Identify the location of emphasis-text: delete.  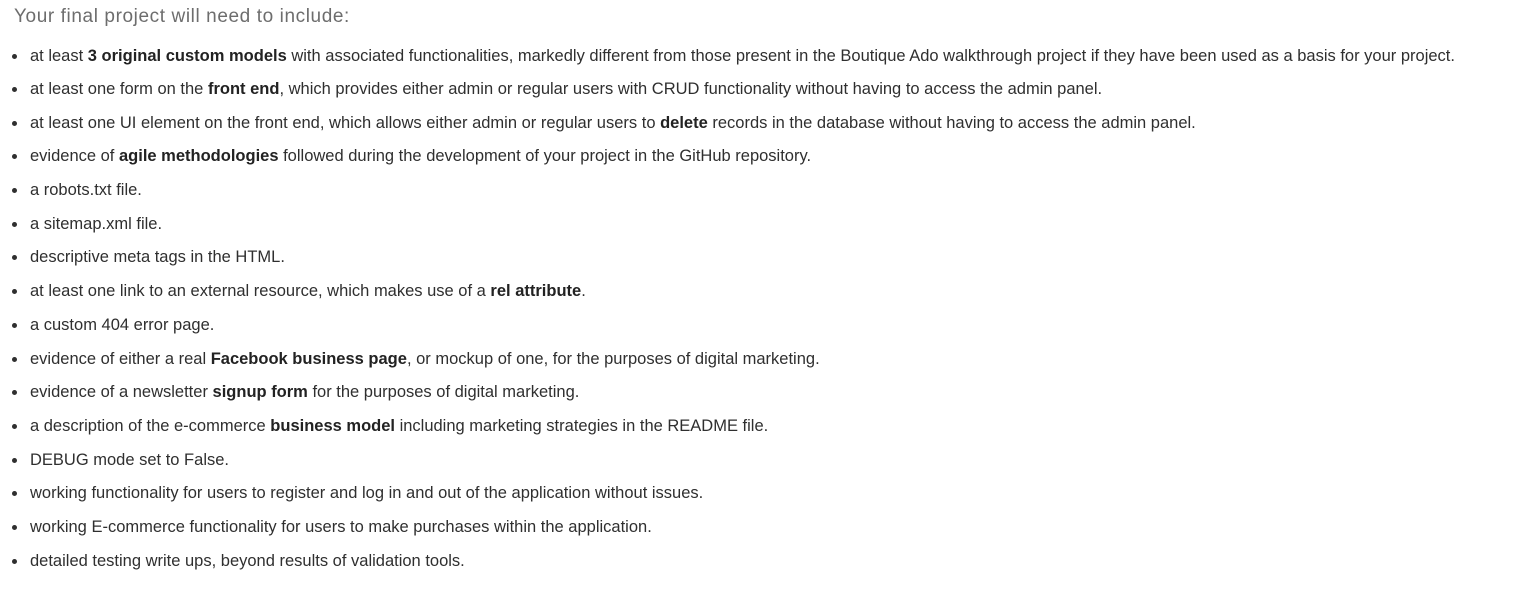
(684, 122).